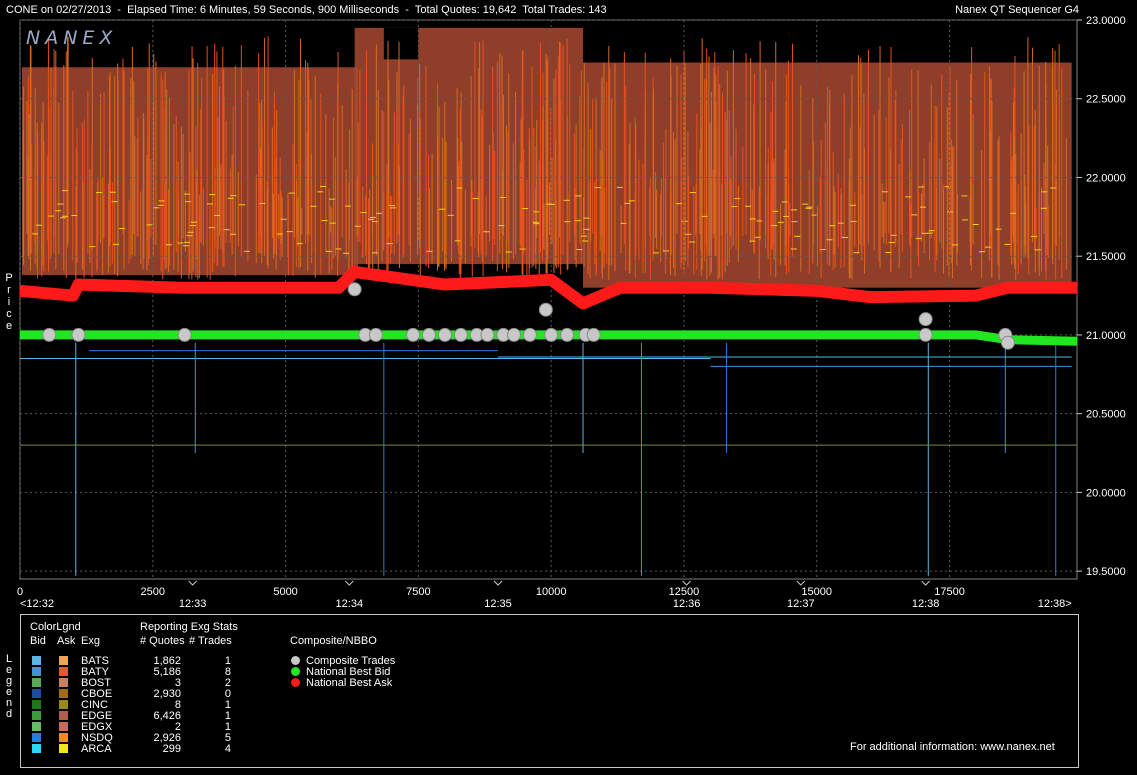  I want to click on x-tick-label: 0, so click(20, 592).